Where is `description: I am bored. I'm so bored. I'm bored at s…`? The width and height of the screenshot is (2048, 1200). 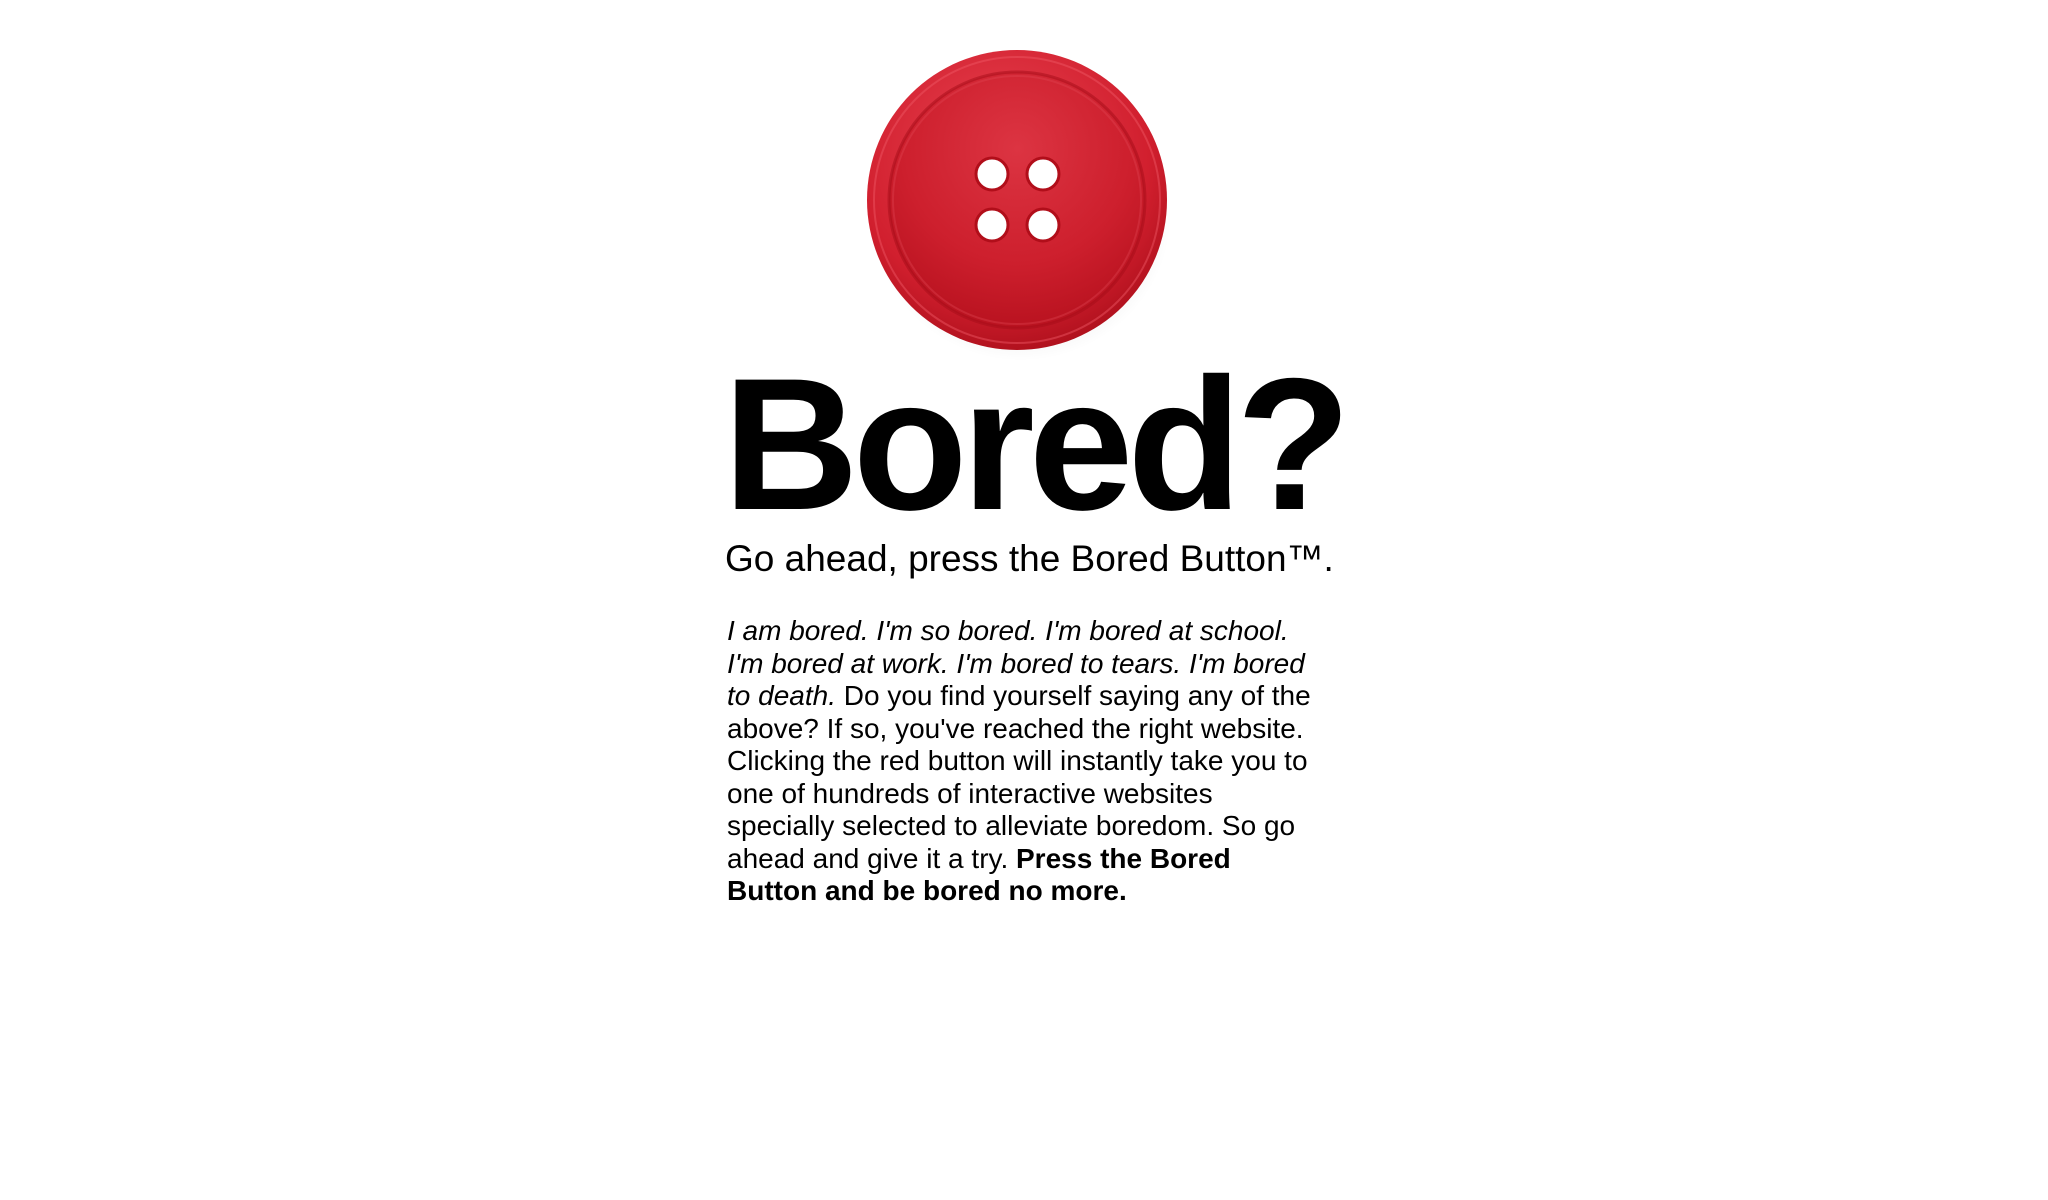
description: I am bored. I'm so bored. I'm bored at s… is located at coordinates (1027, 761).